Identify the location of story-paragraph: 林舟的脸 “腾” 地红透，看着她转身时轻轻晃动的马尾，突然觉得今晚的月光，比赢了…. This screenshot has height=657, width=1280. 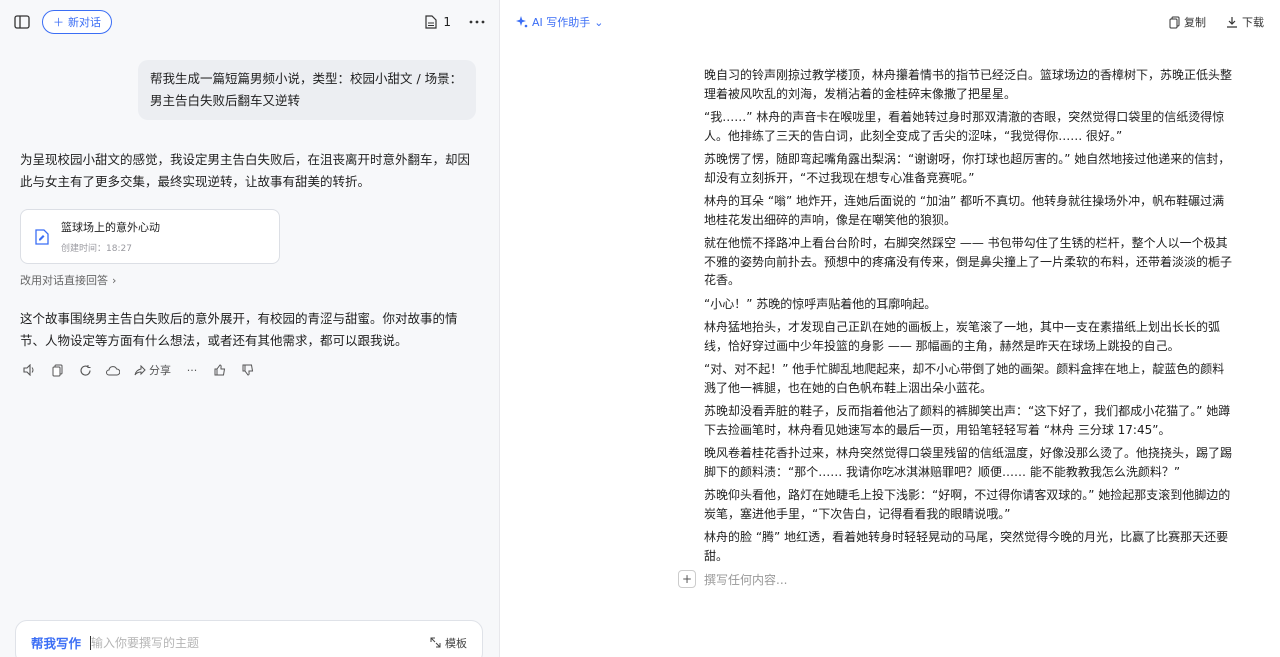
(966, 546).